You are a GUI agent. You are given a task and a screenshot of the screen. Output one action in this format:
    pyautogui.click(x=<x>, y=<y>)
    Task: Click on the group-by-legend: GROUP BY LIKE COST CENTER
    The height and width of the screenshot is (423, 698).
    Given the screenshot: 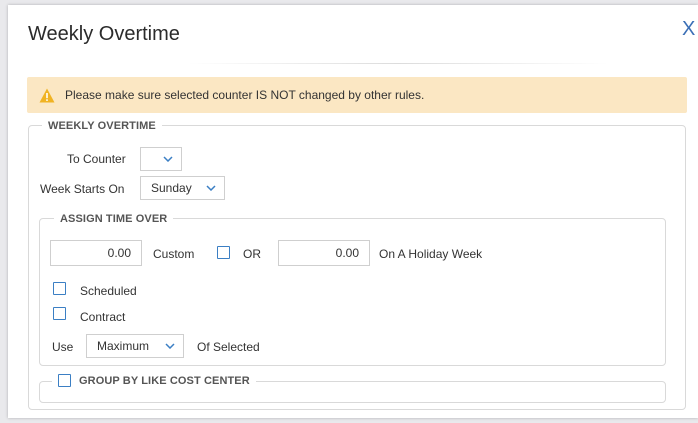 What is the action you would take?
    pyautogui.click(x=154, y=380)
    